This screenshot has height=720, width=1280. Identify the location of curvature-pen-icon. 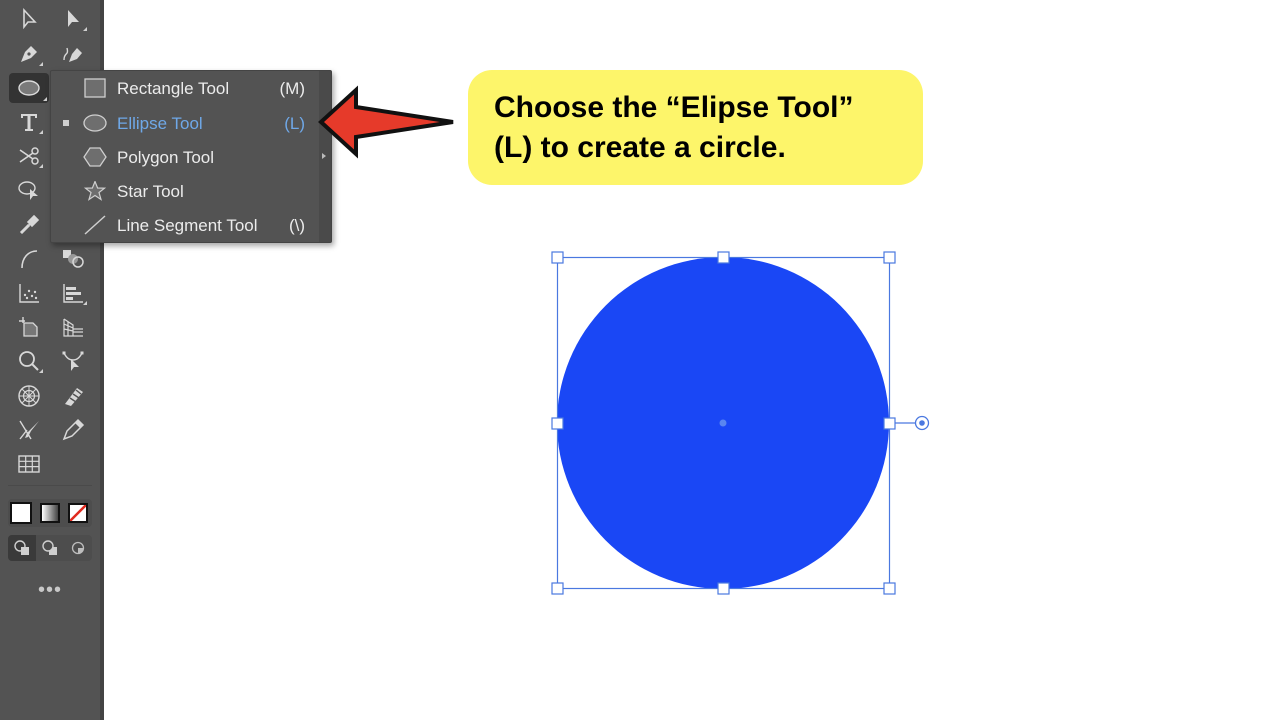
(72, 54).